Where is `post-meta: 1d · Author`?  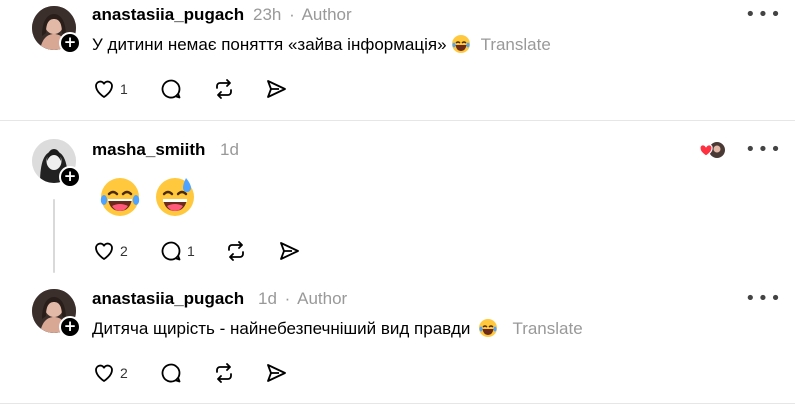 post-meta: 1d · Author is located at coordinates (302, 299).